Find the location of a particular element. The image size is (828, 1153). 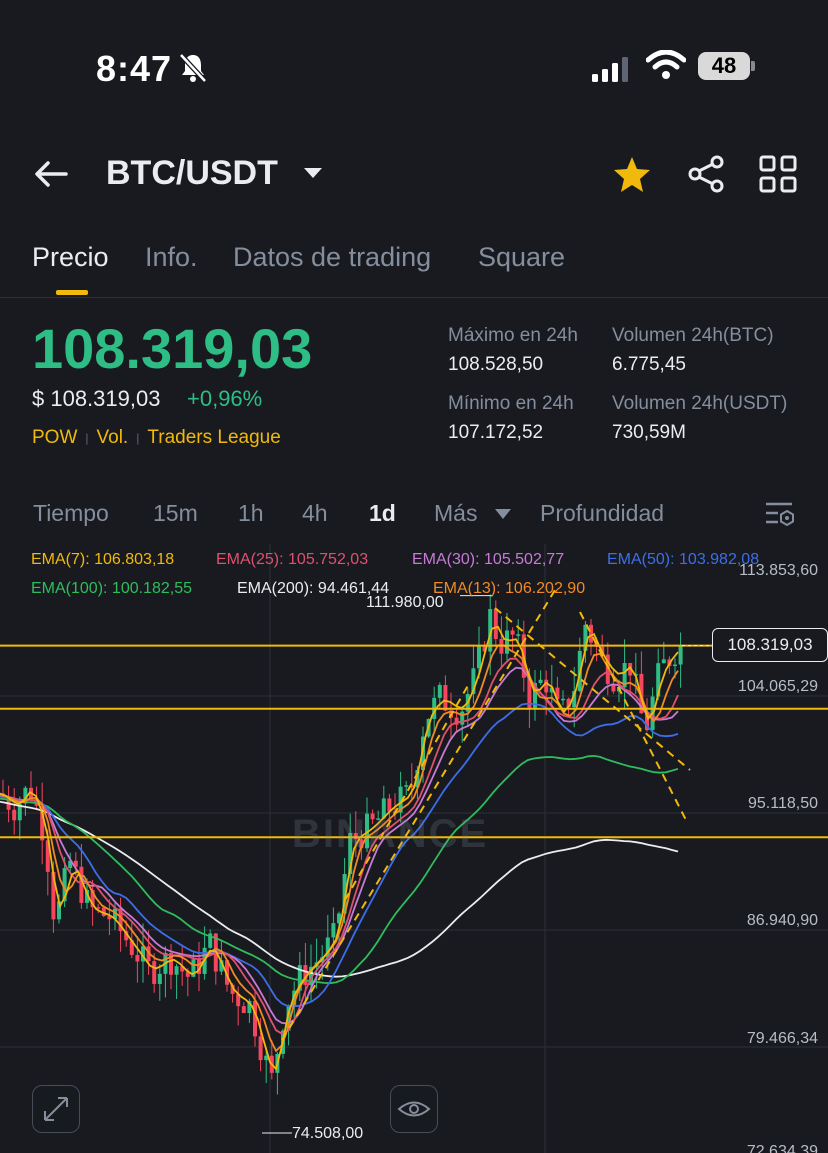

favorite-star-icon is located at coordinates (632, 174).